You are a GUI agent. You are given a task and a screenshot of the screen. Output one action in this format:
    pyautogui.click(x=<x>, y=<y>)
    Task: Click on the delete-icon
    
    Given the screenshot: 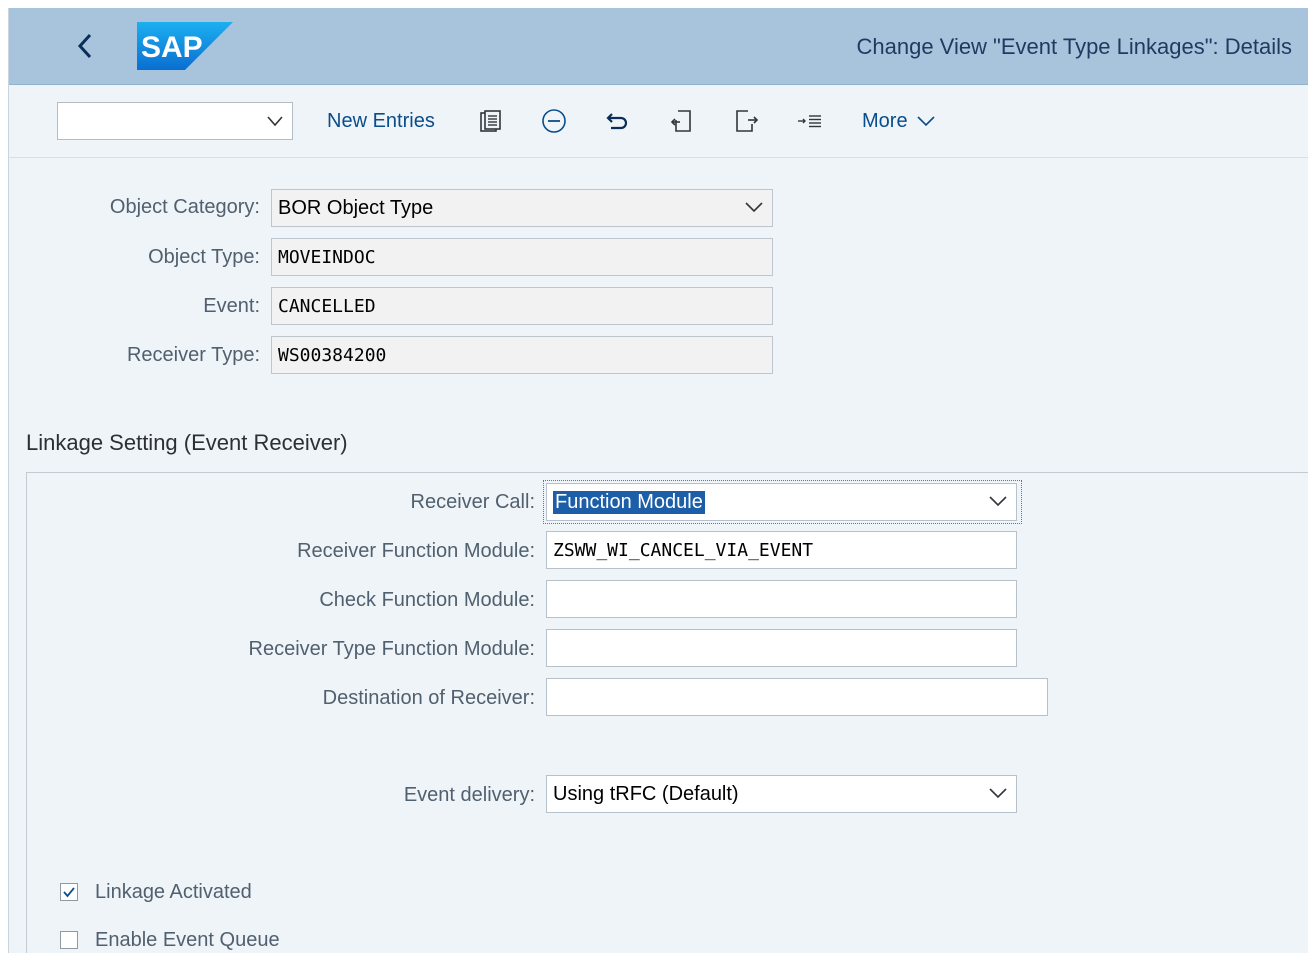 What is the action you would take?
    pyautogui.click(x=554, y=121)
    